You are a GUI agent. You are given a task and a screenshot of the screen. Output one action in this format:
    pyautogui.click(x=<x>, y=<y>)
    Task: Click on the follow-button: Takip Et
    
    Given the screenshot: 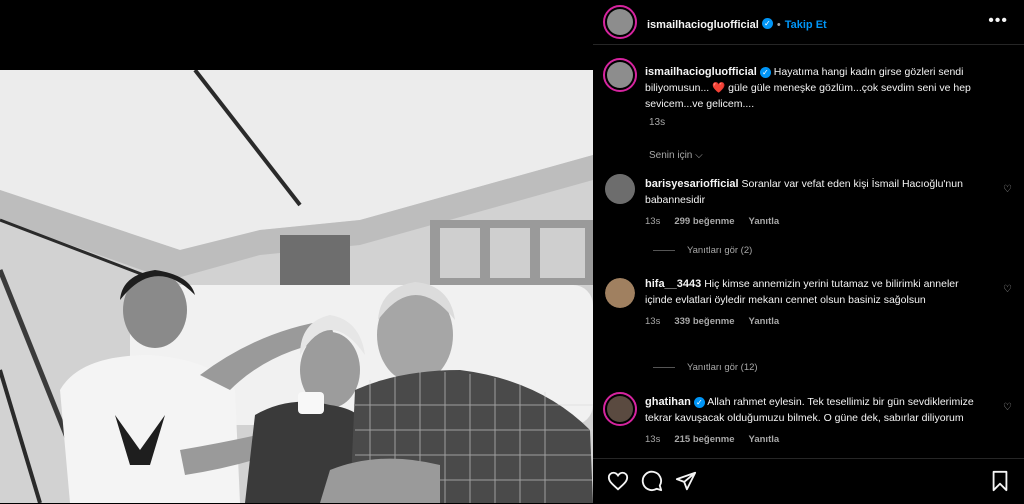 What is the action you would take?
    pyautogui.click(x=806, y=25)
    